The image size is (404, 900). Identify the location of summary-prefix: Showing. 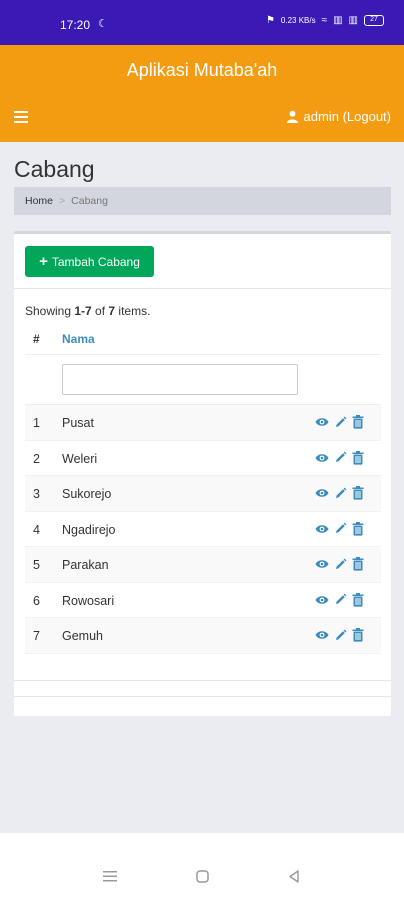
(50, 311).